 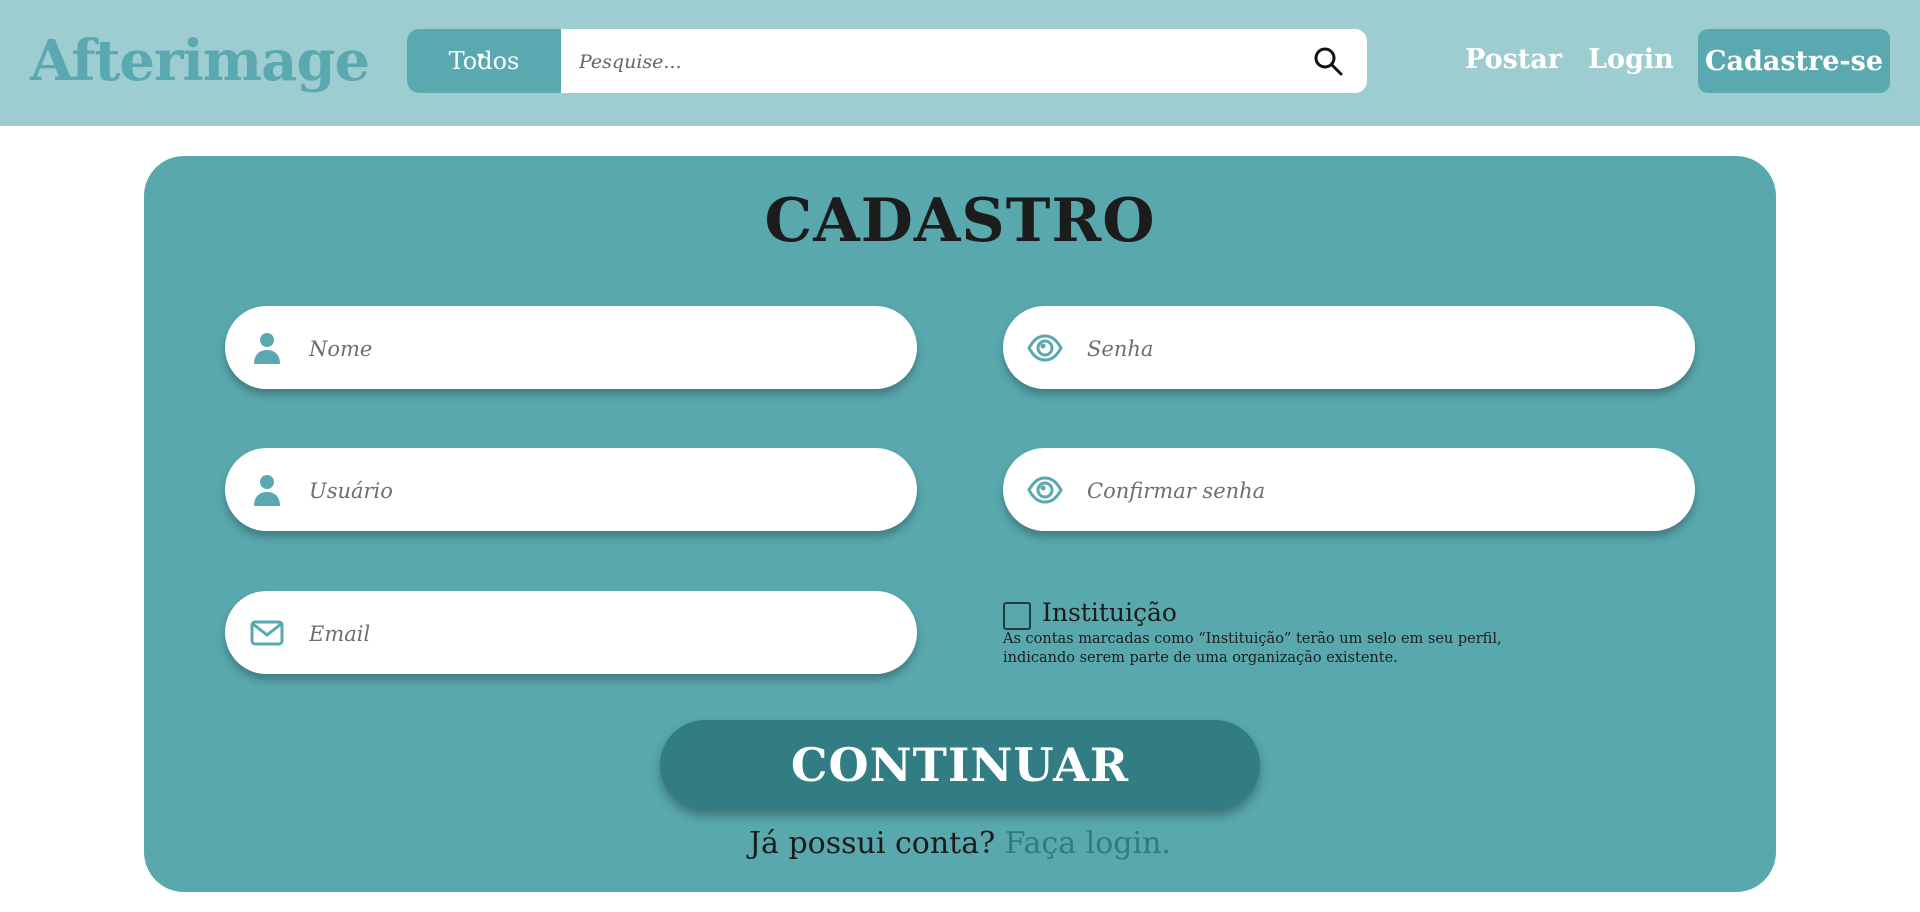 I want to click on email-icon, so click(x=267, y=633).